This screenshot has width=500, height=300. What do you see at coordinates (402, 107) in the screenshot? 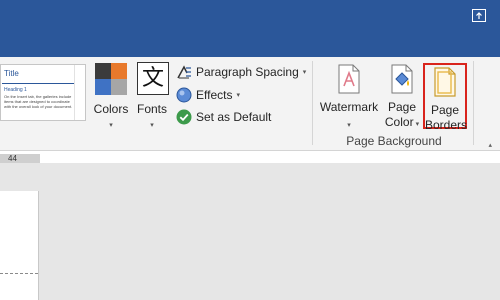
I see `page-color-label-line1: Page` at bounding box center [402, 107].